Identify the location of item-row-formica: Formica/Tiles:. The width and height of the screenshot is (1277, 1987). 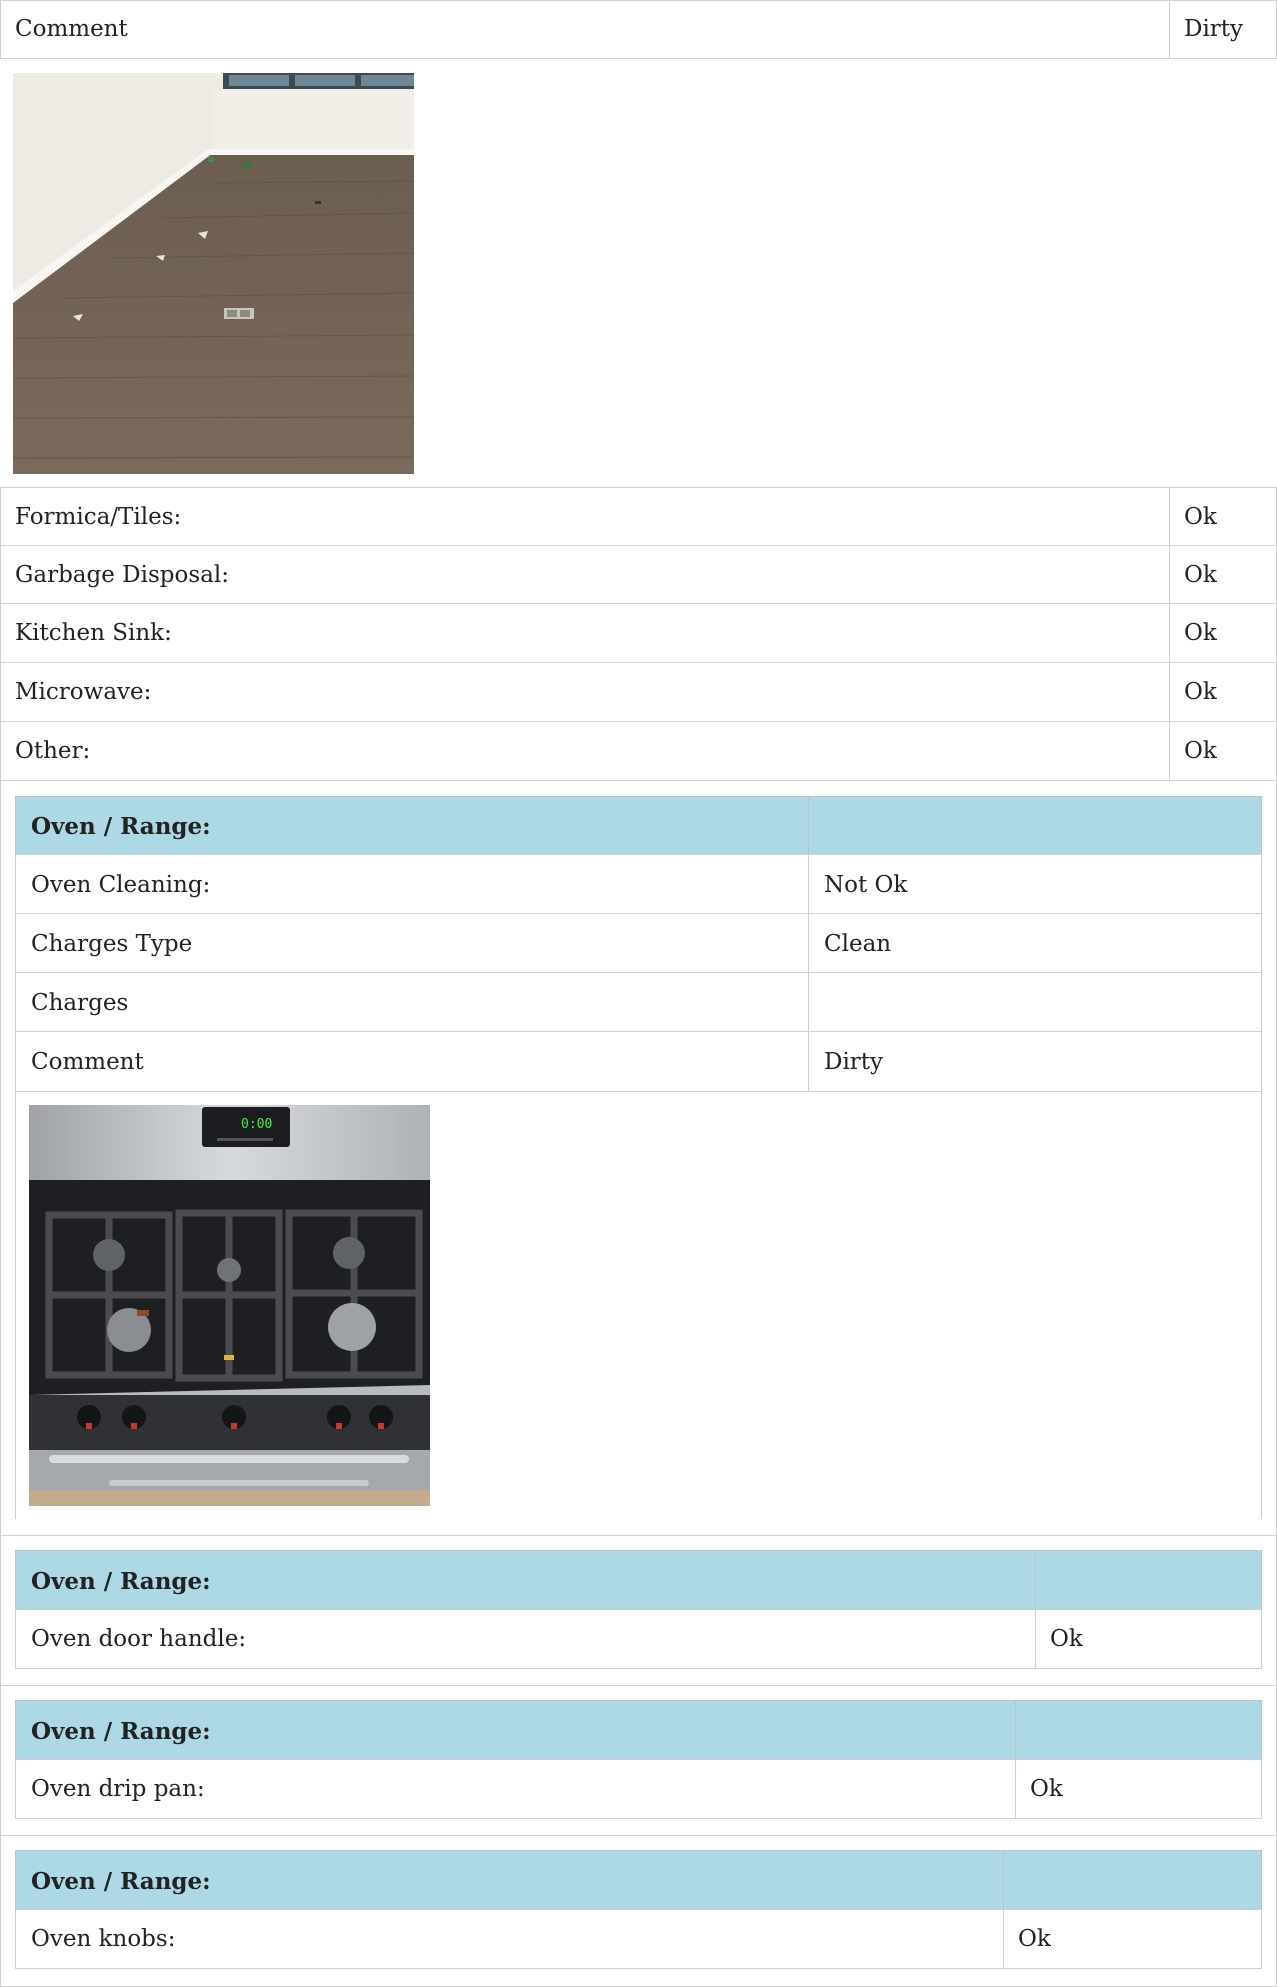
(585, 517).